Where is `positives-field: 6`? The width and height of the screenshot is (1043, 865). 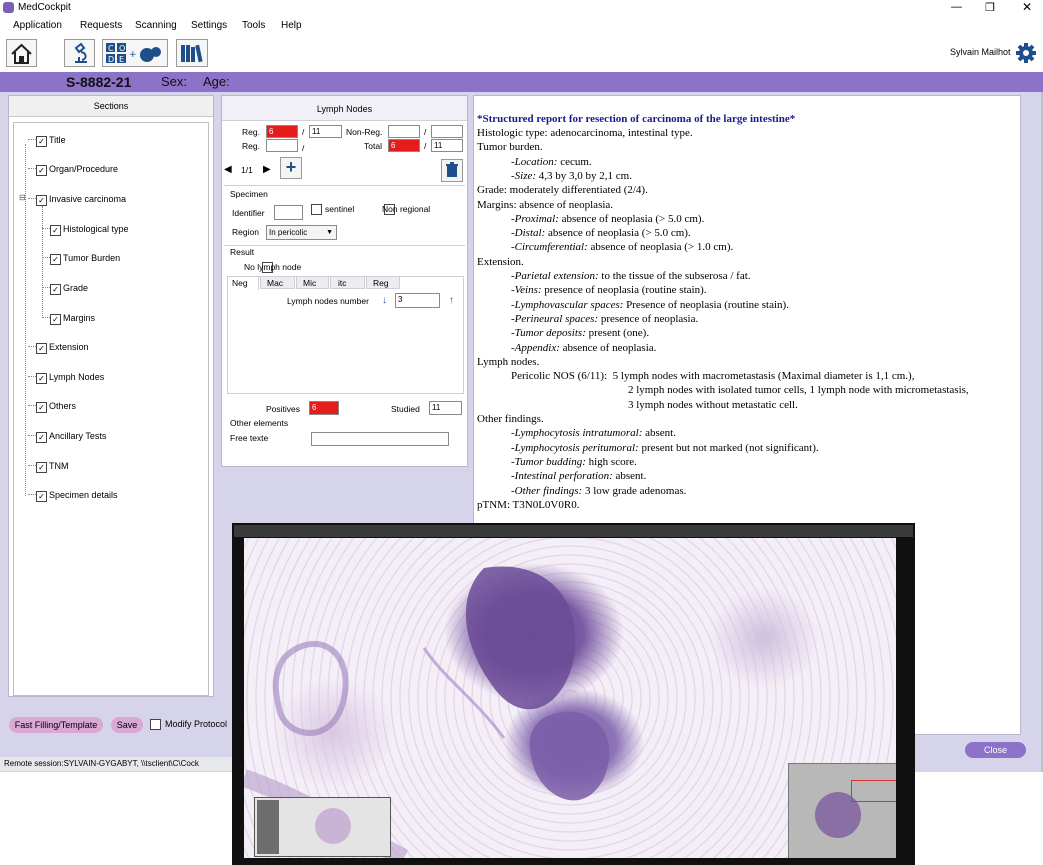 positives-field: 6 is located at coordinates (324, 408).